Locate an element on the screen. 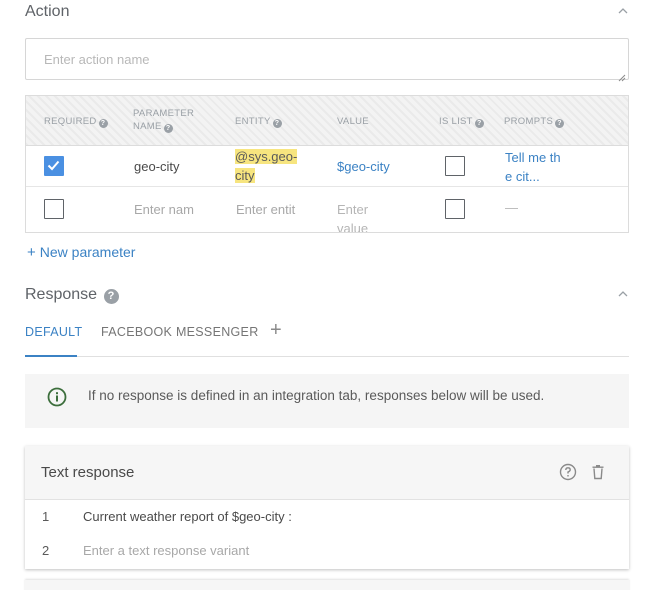 The width and height of the screenshot is (657, 590). header-entity: ENTITY? is located at coordinates (258, 121).